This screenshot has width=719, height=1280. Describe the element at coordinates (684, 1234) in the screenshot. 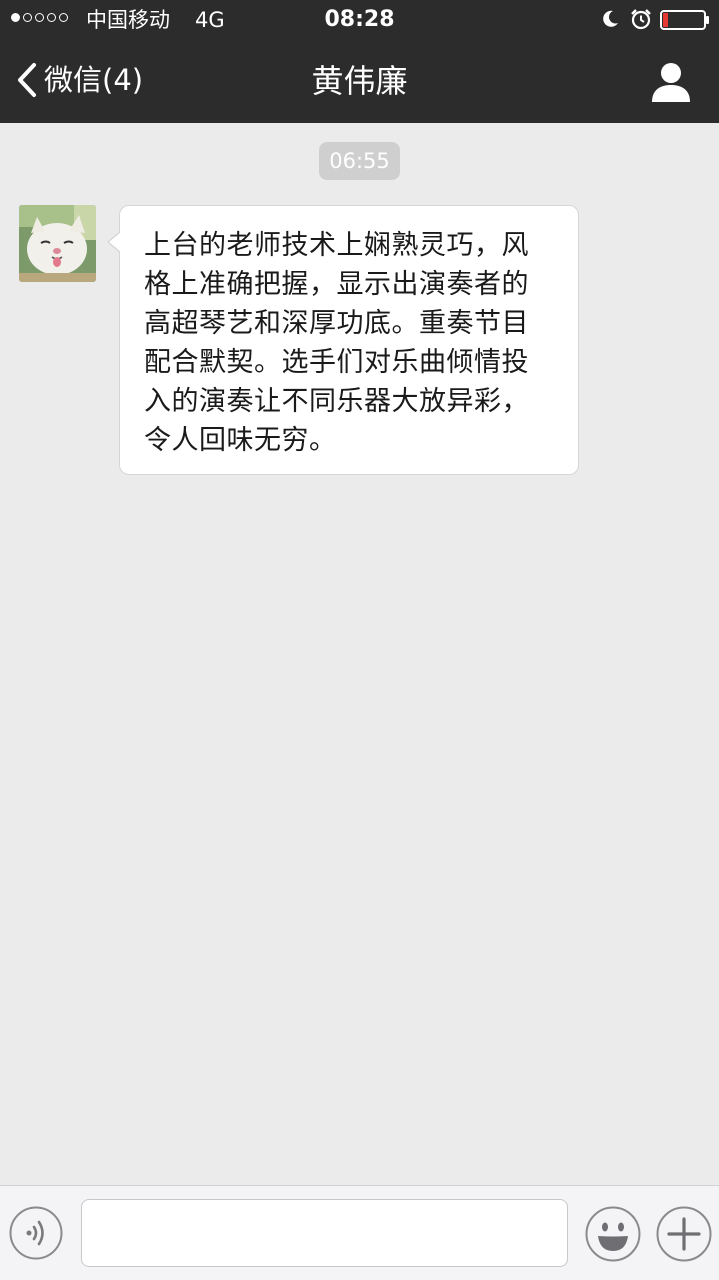

I see `plus-icon` at that location.